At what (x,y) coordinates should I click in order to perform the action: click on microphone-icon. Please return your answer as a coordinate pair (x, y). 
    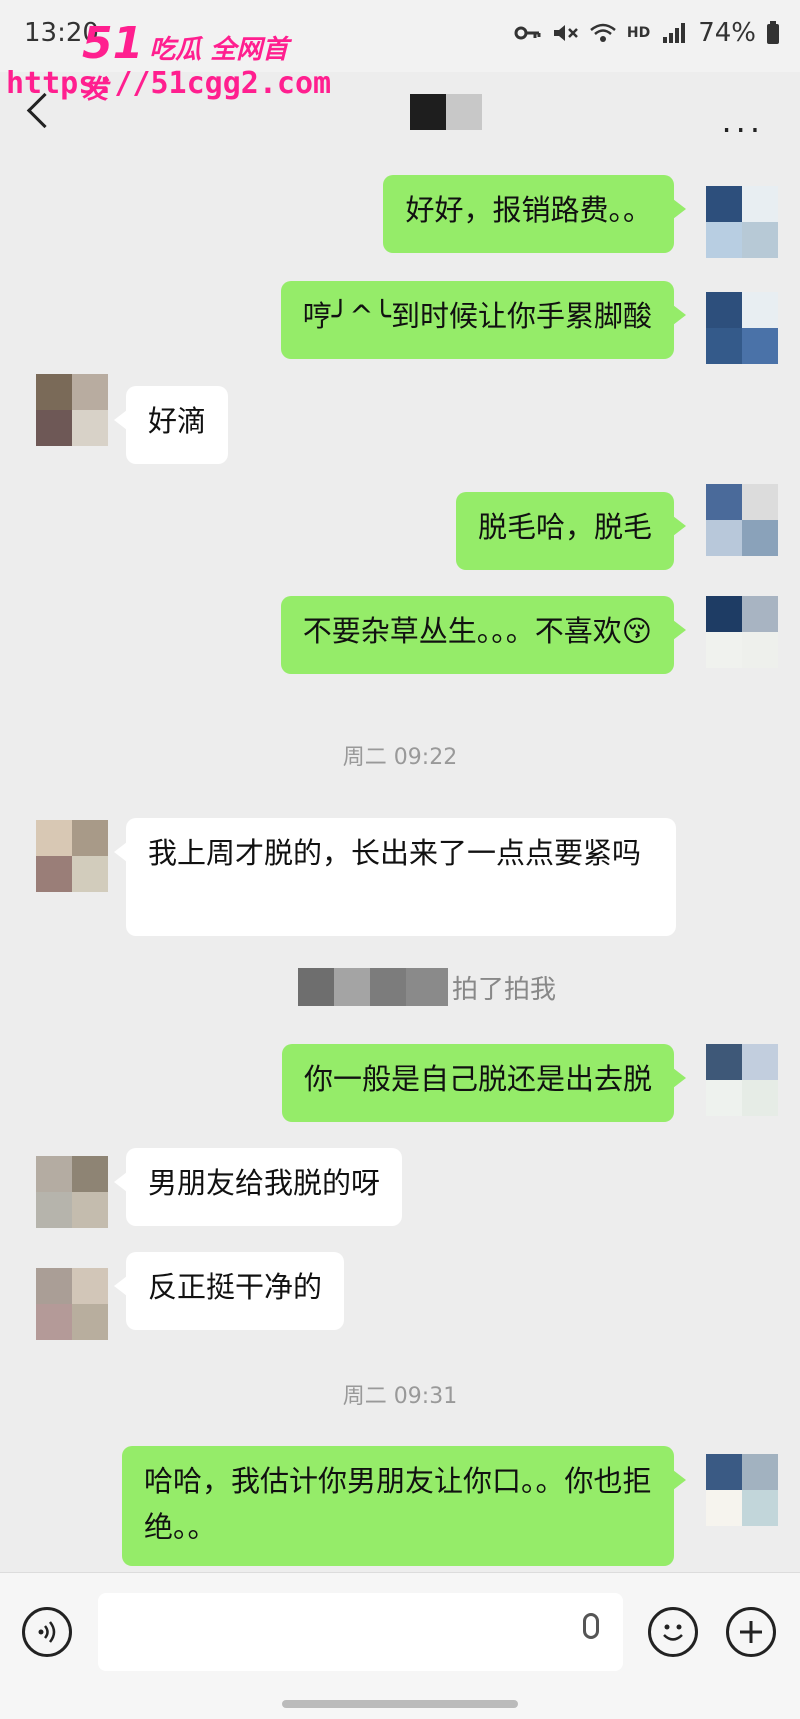
    Looking at the image, I should click on (591, 1626).